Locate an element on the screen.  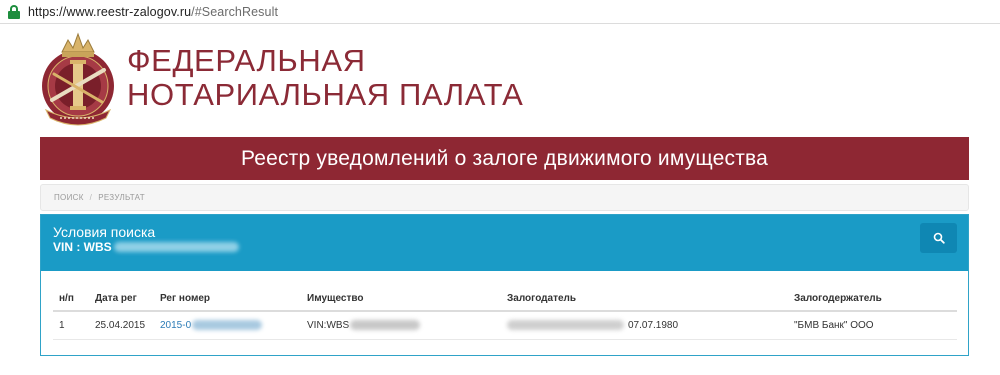
search-conditions-header: Условия поиска VIN : WBS is located at coordinates (504, 243).